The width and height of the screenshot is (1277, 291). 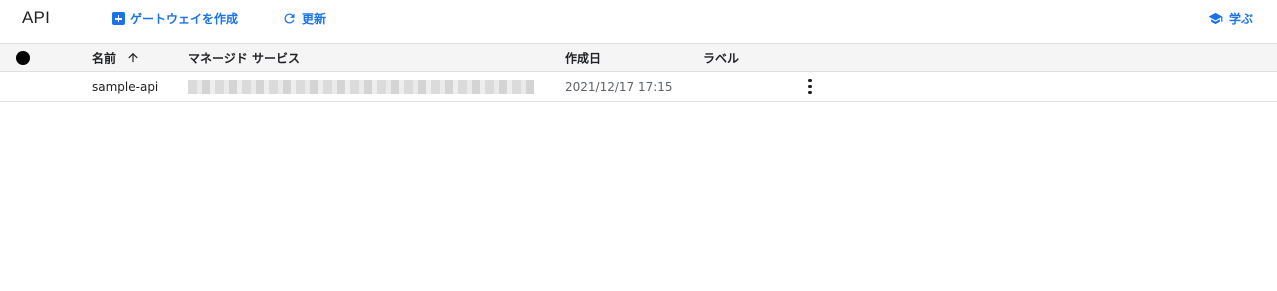 I want to click on column-header-name: 名前, so click(x=116, y=57).